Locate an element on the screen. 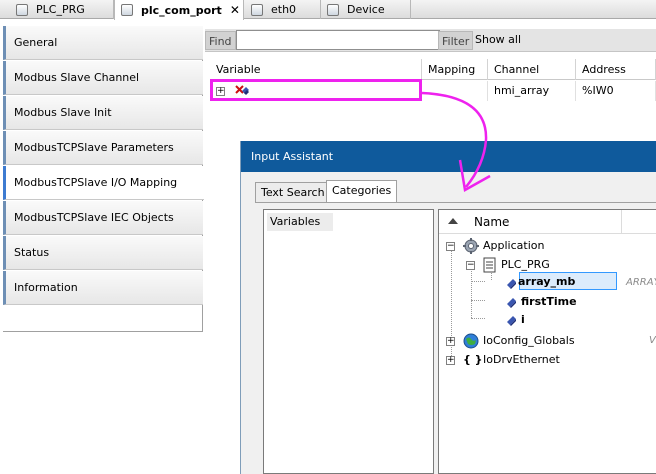 The height and width of the screenshot is (474, 656). tab-categories: Categories is located at coordinates (362, 191).